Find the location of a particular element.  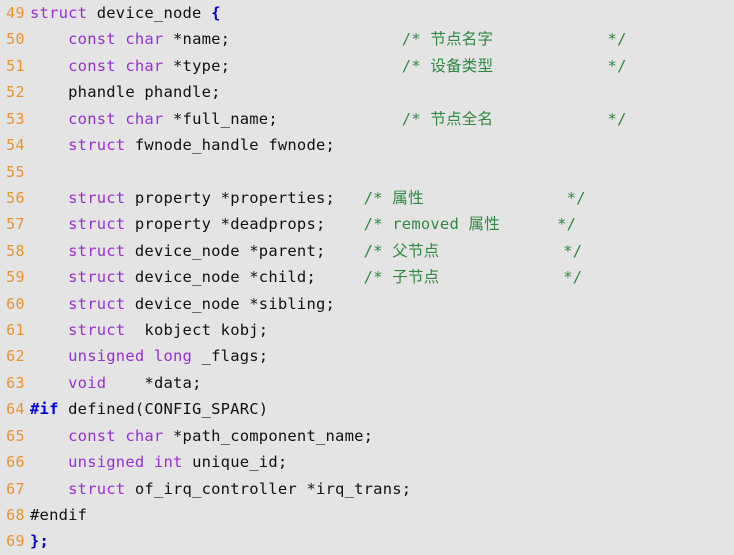

line-content: const char *type; /* 设备类型 */ is located at coordinates (328, 66).